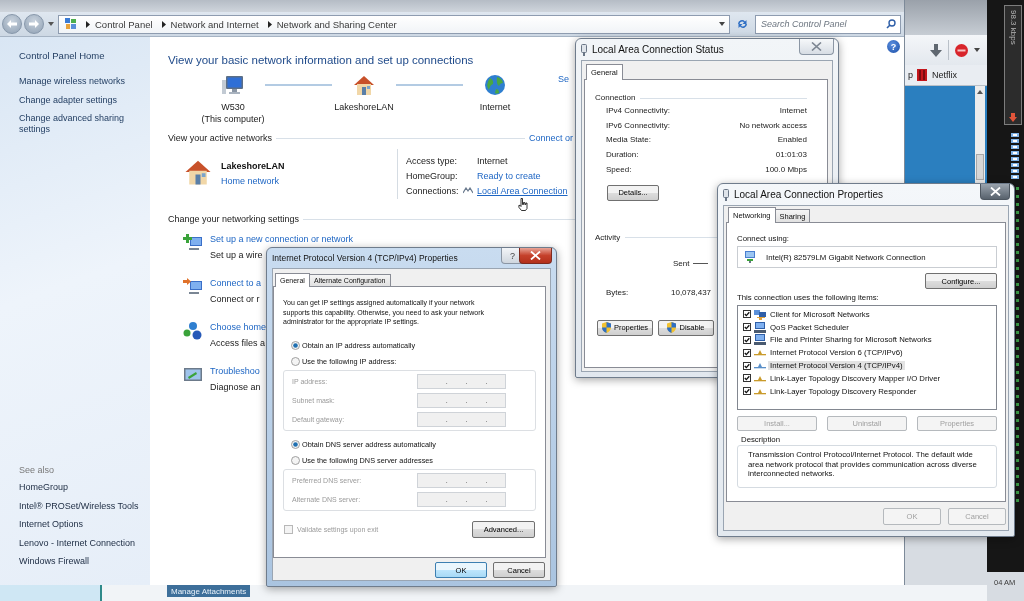 The width and height of the screenshot is (1024, 601). What do you see at coordinates (77, 543) in the screenshot?
I see `see-also-link: Lenovo - Internet Connection` at bounding box center [77, 543].